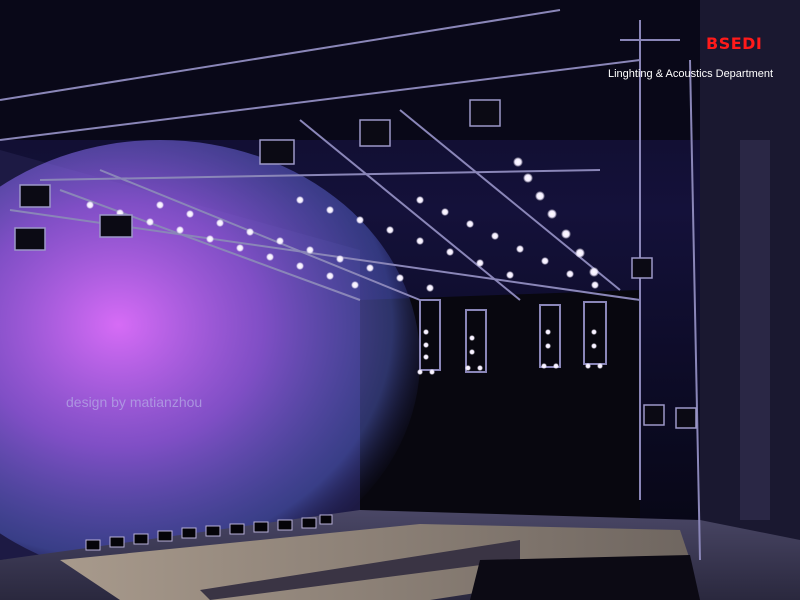 This screenshot has width=800, height=600. Describe the element at coordinates (755, 330) in the screenshot. I see `right-column` at that location.